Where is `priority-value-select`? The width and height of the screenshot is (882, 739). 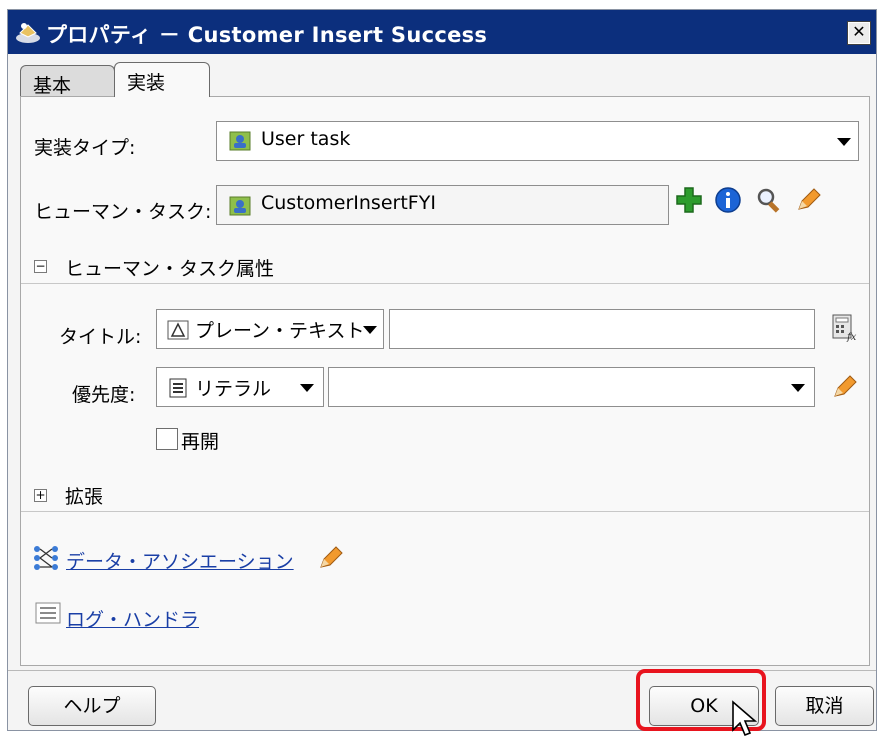 priority-value-select is located at coordinates (571, 387).